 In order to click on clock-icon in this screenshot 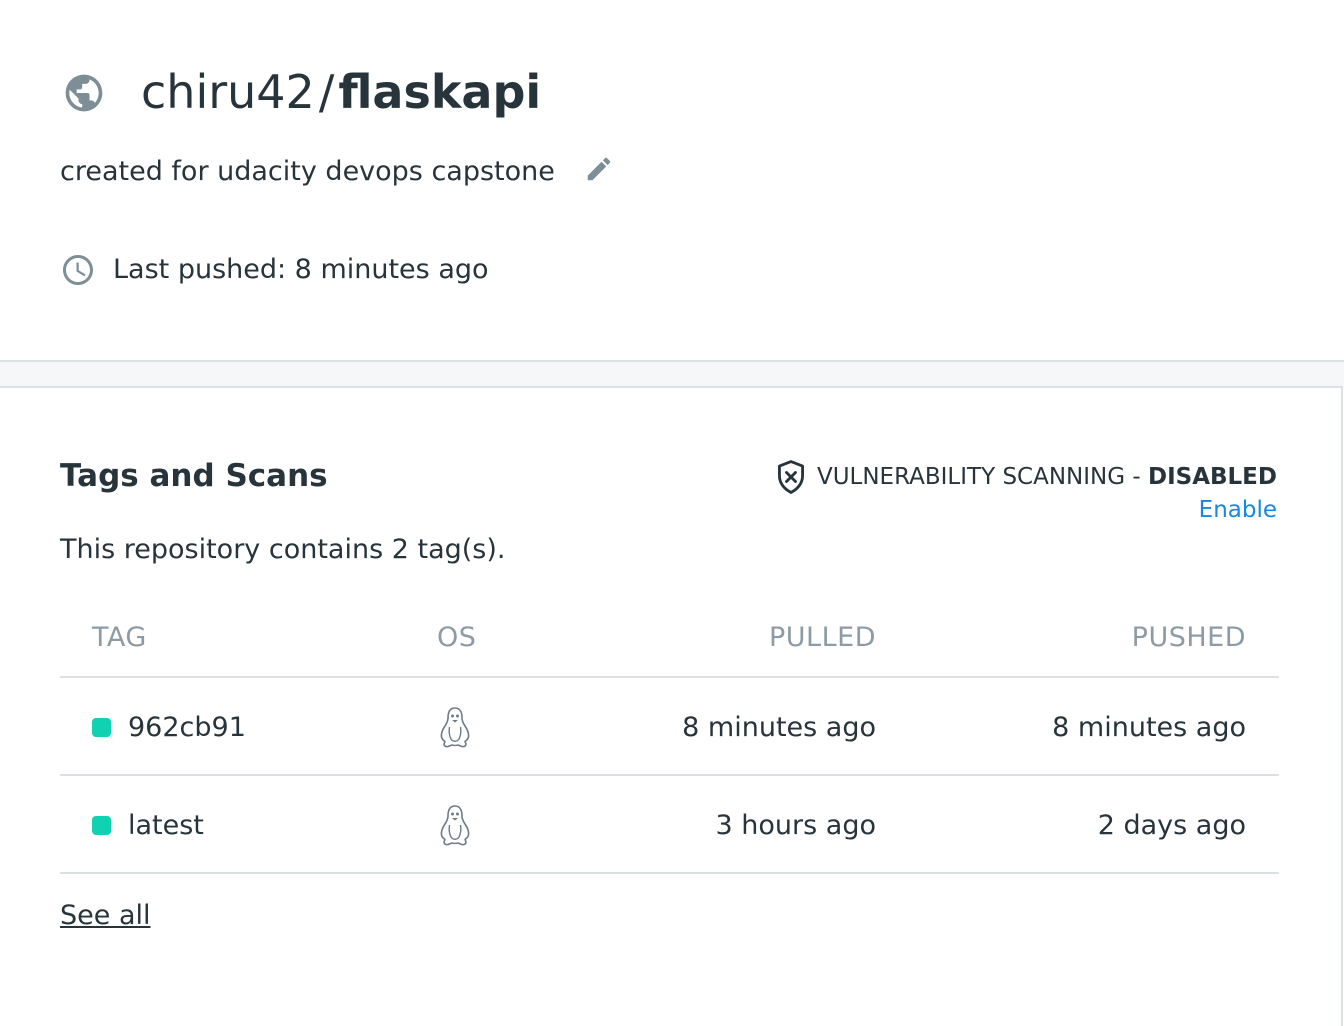, I will do `click(78, 270)`.